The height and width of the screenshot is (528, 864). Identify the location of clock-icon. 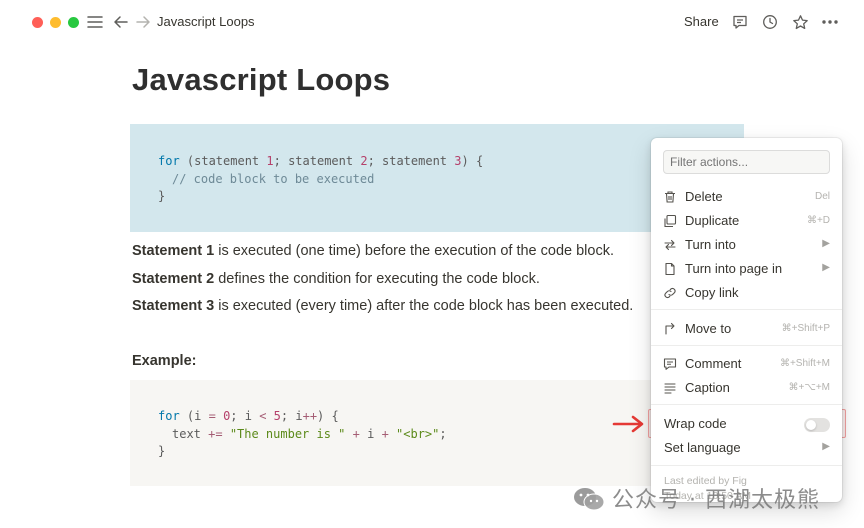
(770, 22).